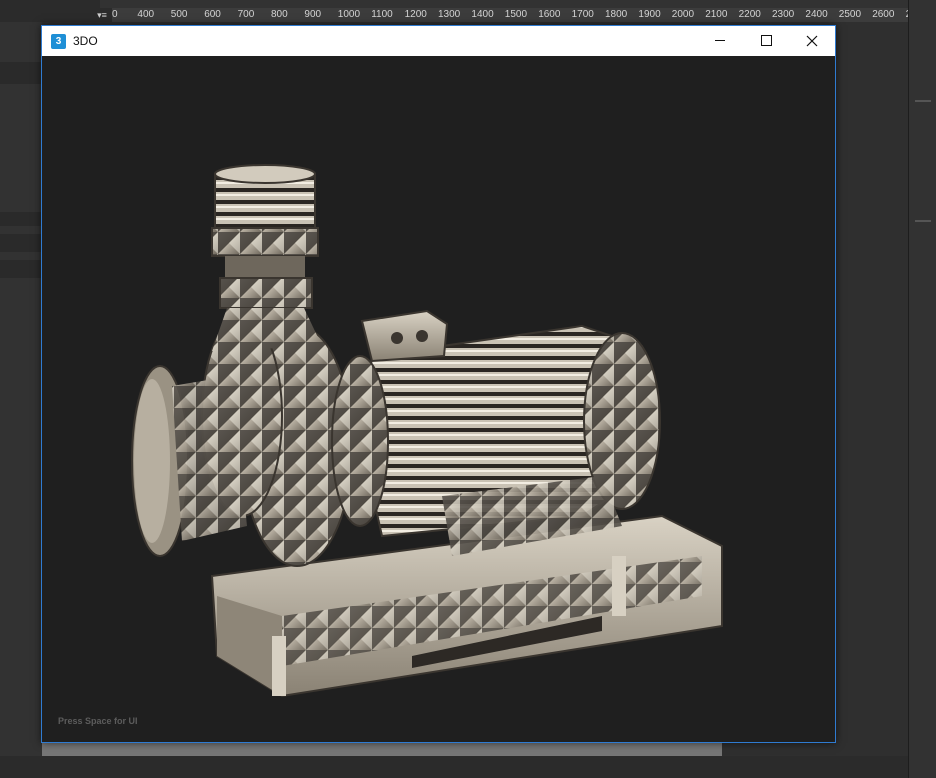 The width and height of the screenshot is (936, 778). I want to click on ruler-tick-label: 2500, so click(850, 14).